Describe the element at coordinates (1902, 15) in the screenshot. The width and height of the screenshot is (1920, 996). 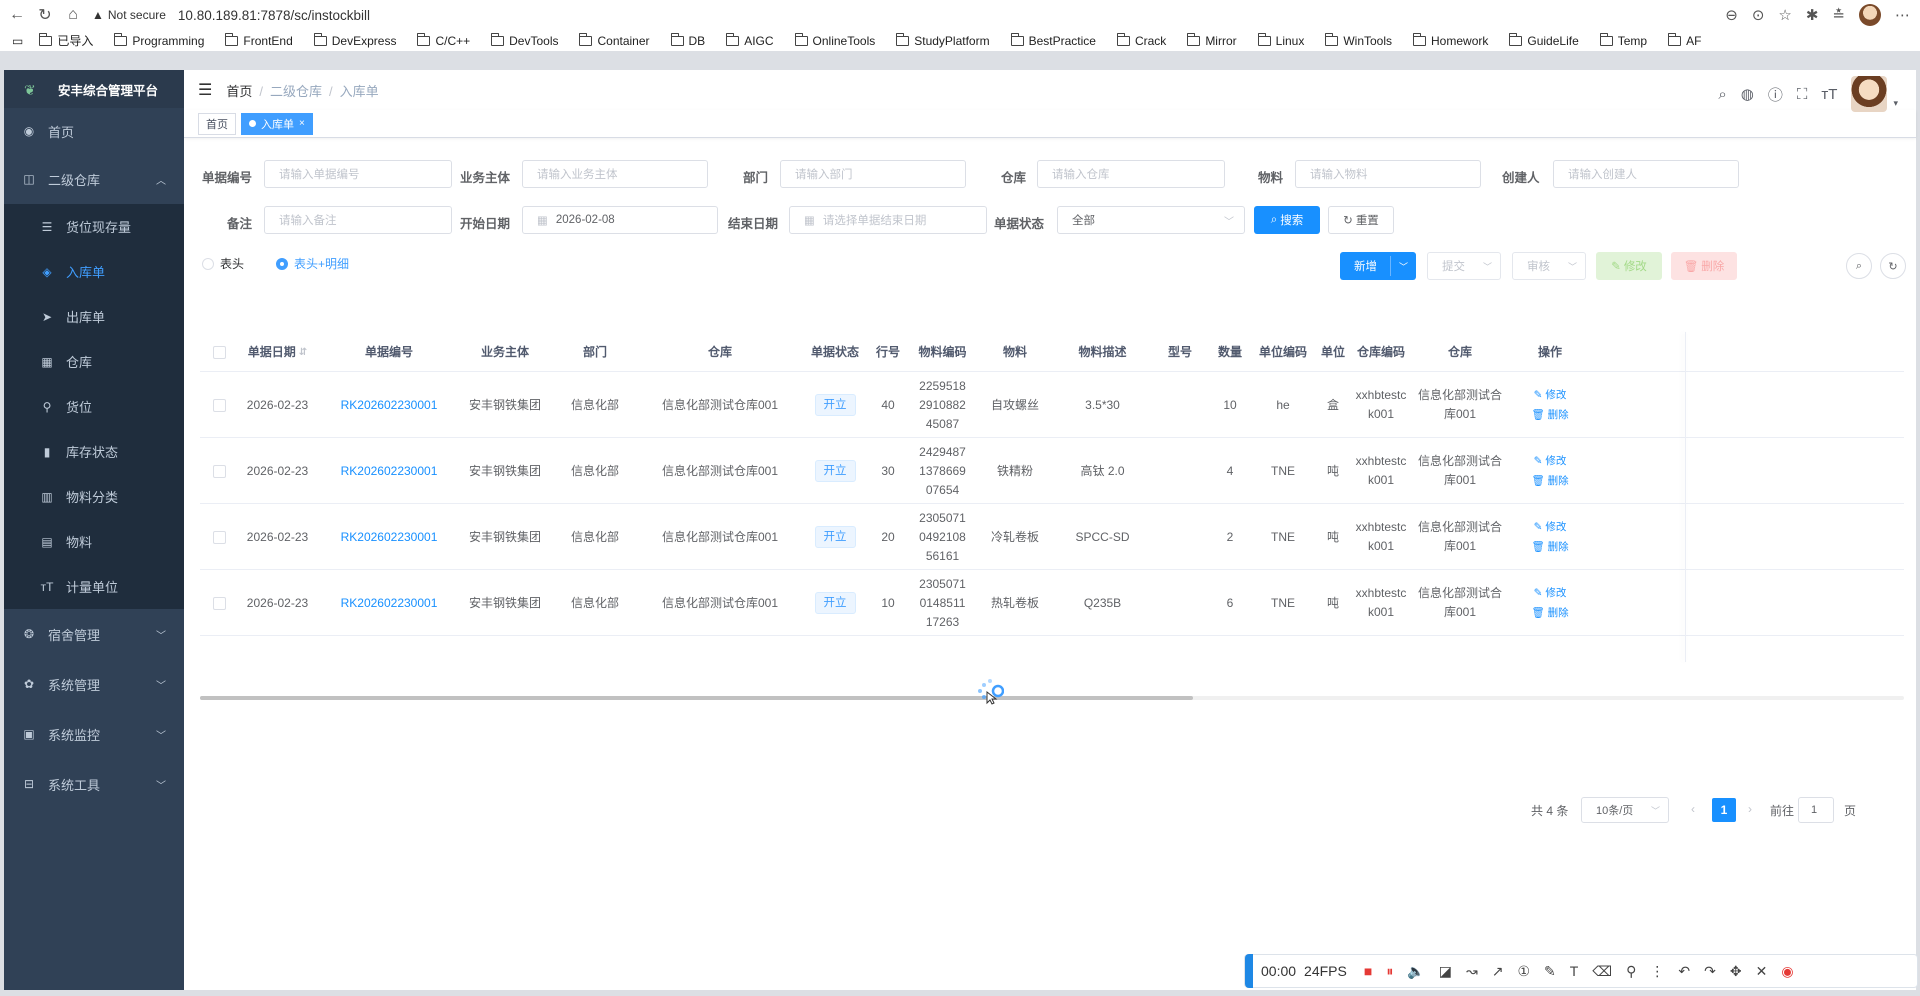
I see `more-icon: ⋯` at that location.